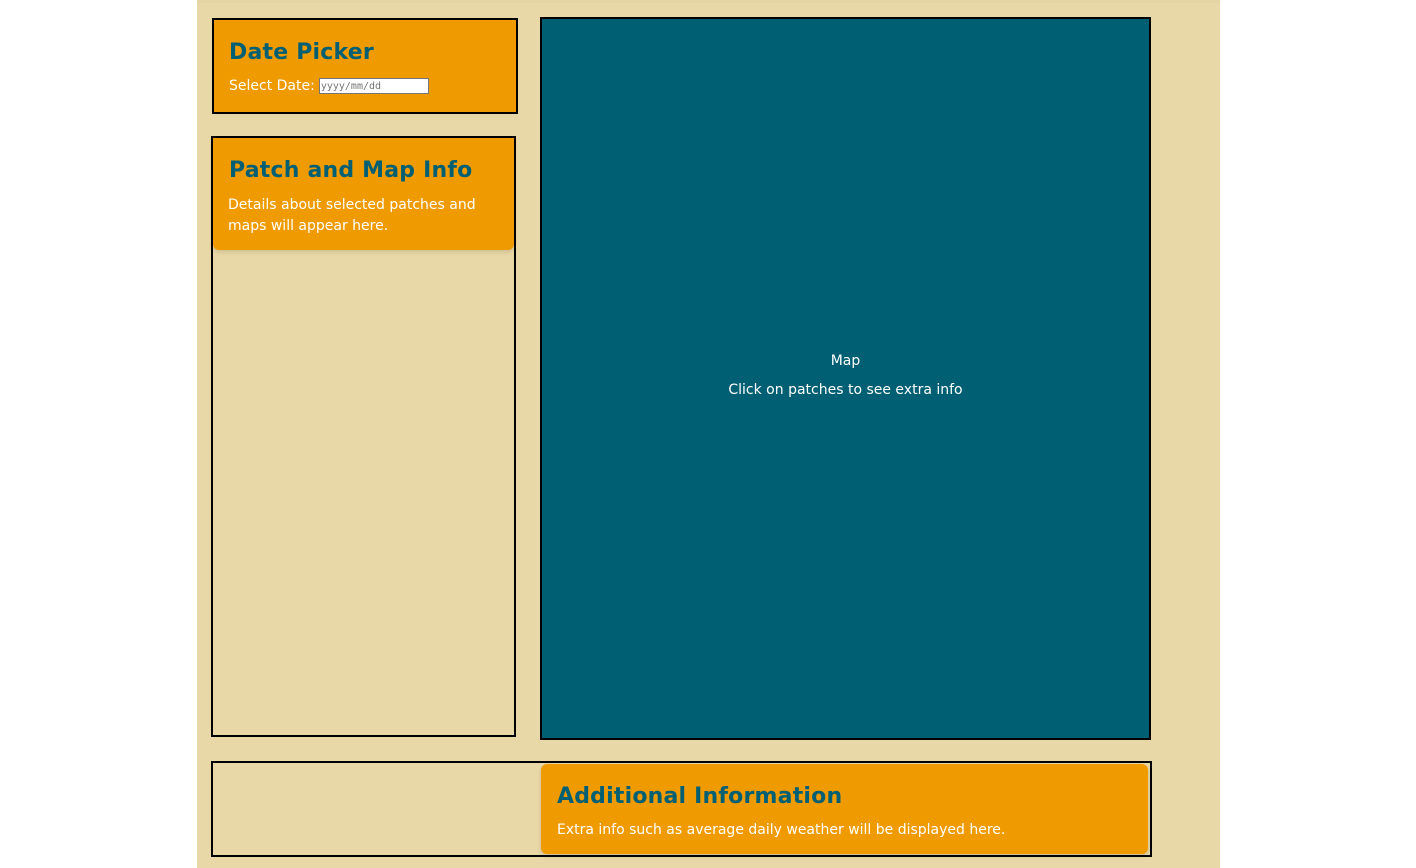  Describe the element at coordinates (845, 390) in the screenshot. I see `map-instructions: Click on patches to see extra info` at that location.